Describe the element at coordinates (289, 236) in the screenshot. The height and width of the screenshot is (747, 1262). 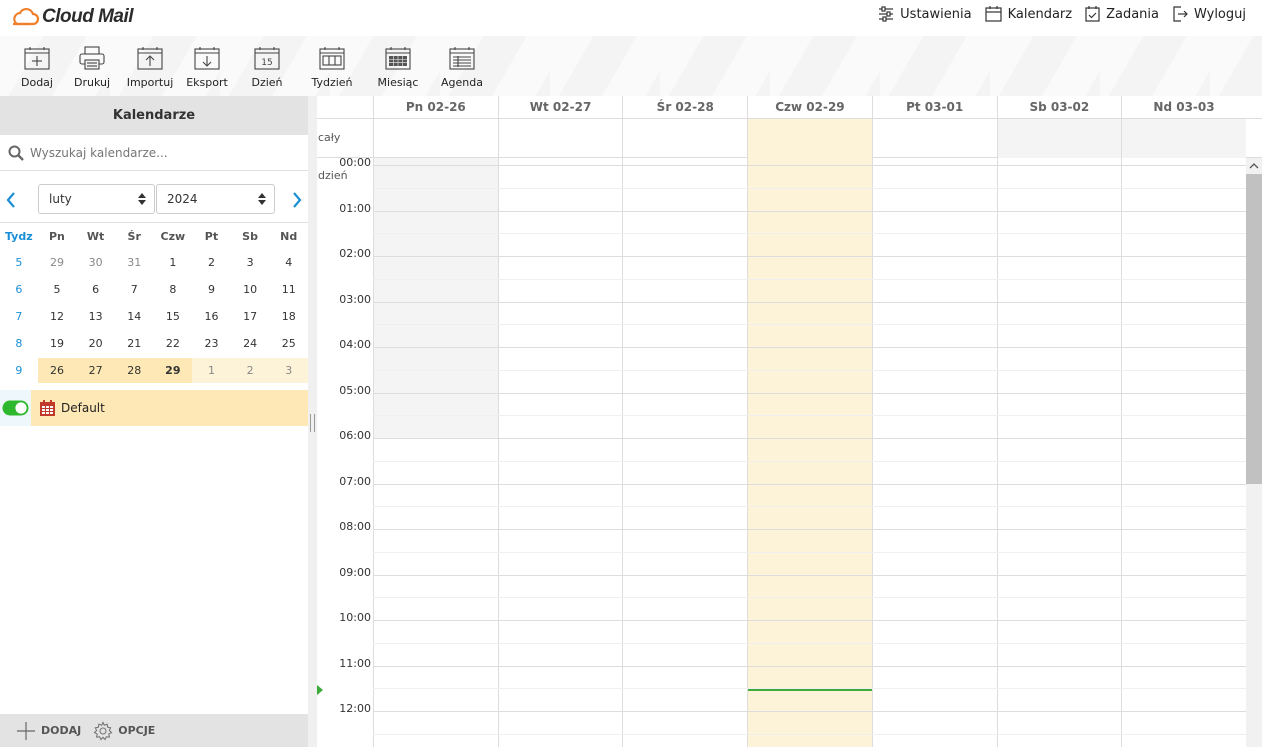
I see `weekday-header-cell: Nd` at that location.